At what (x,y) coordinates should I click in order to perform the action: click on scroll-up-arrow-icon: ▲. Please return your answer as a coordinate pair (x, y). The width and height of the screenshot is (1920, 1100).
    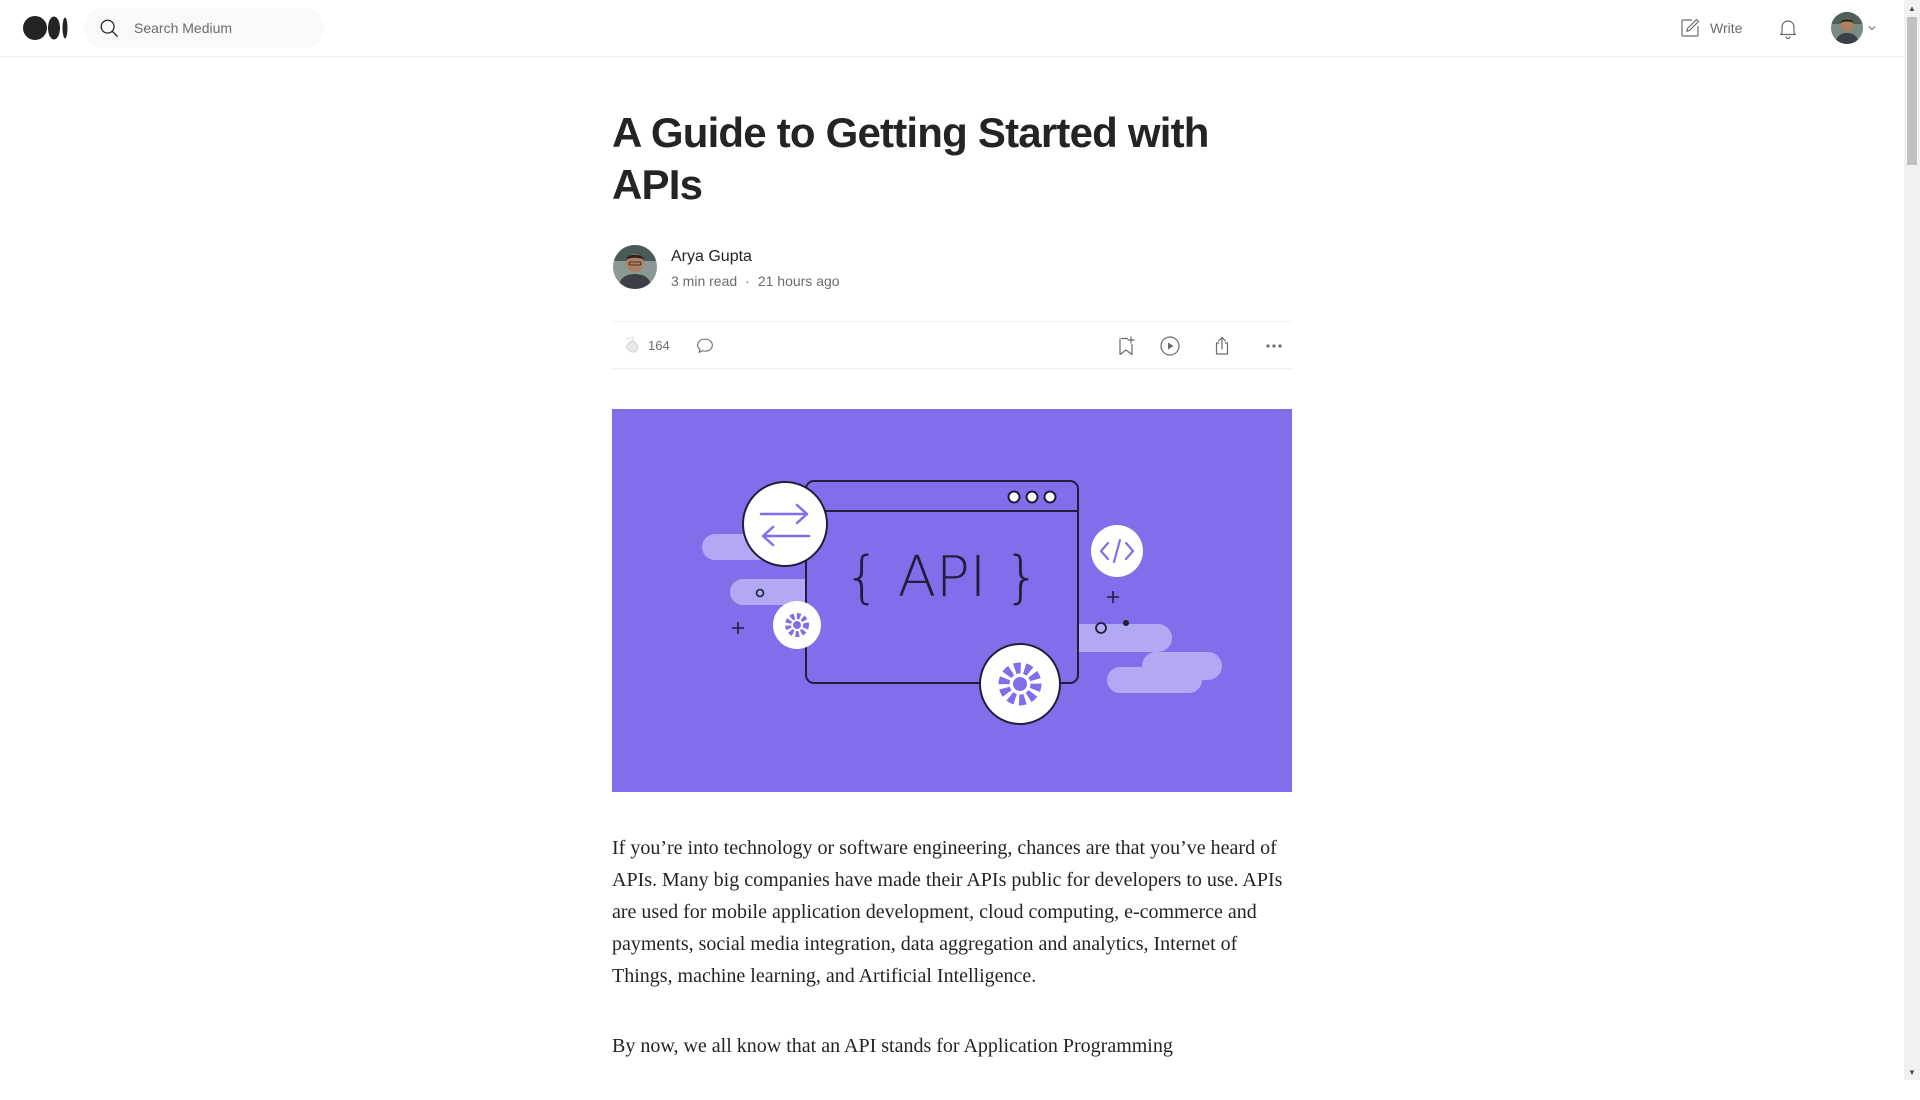
    Looking at the image, I should click on (1912, 8).